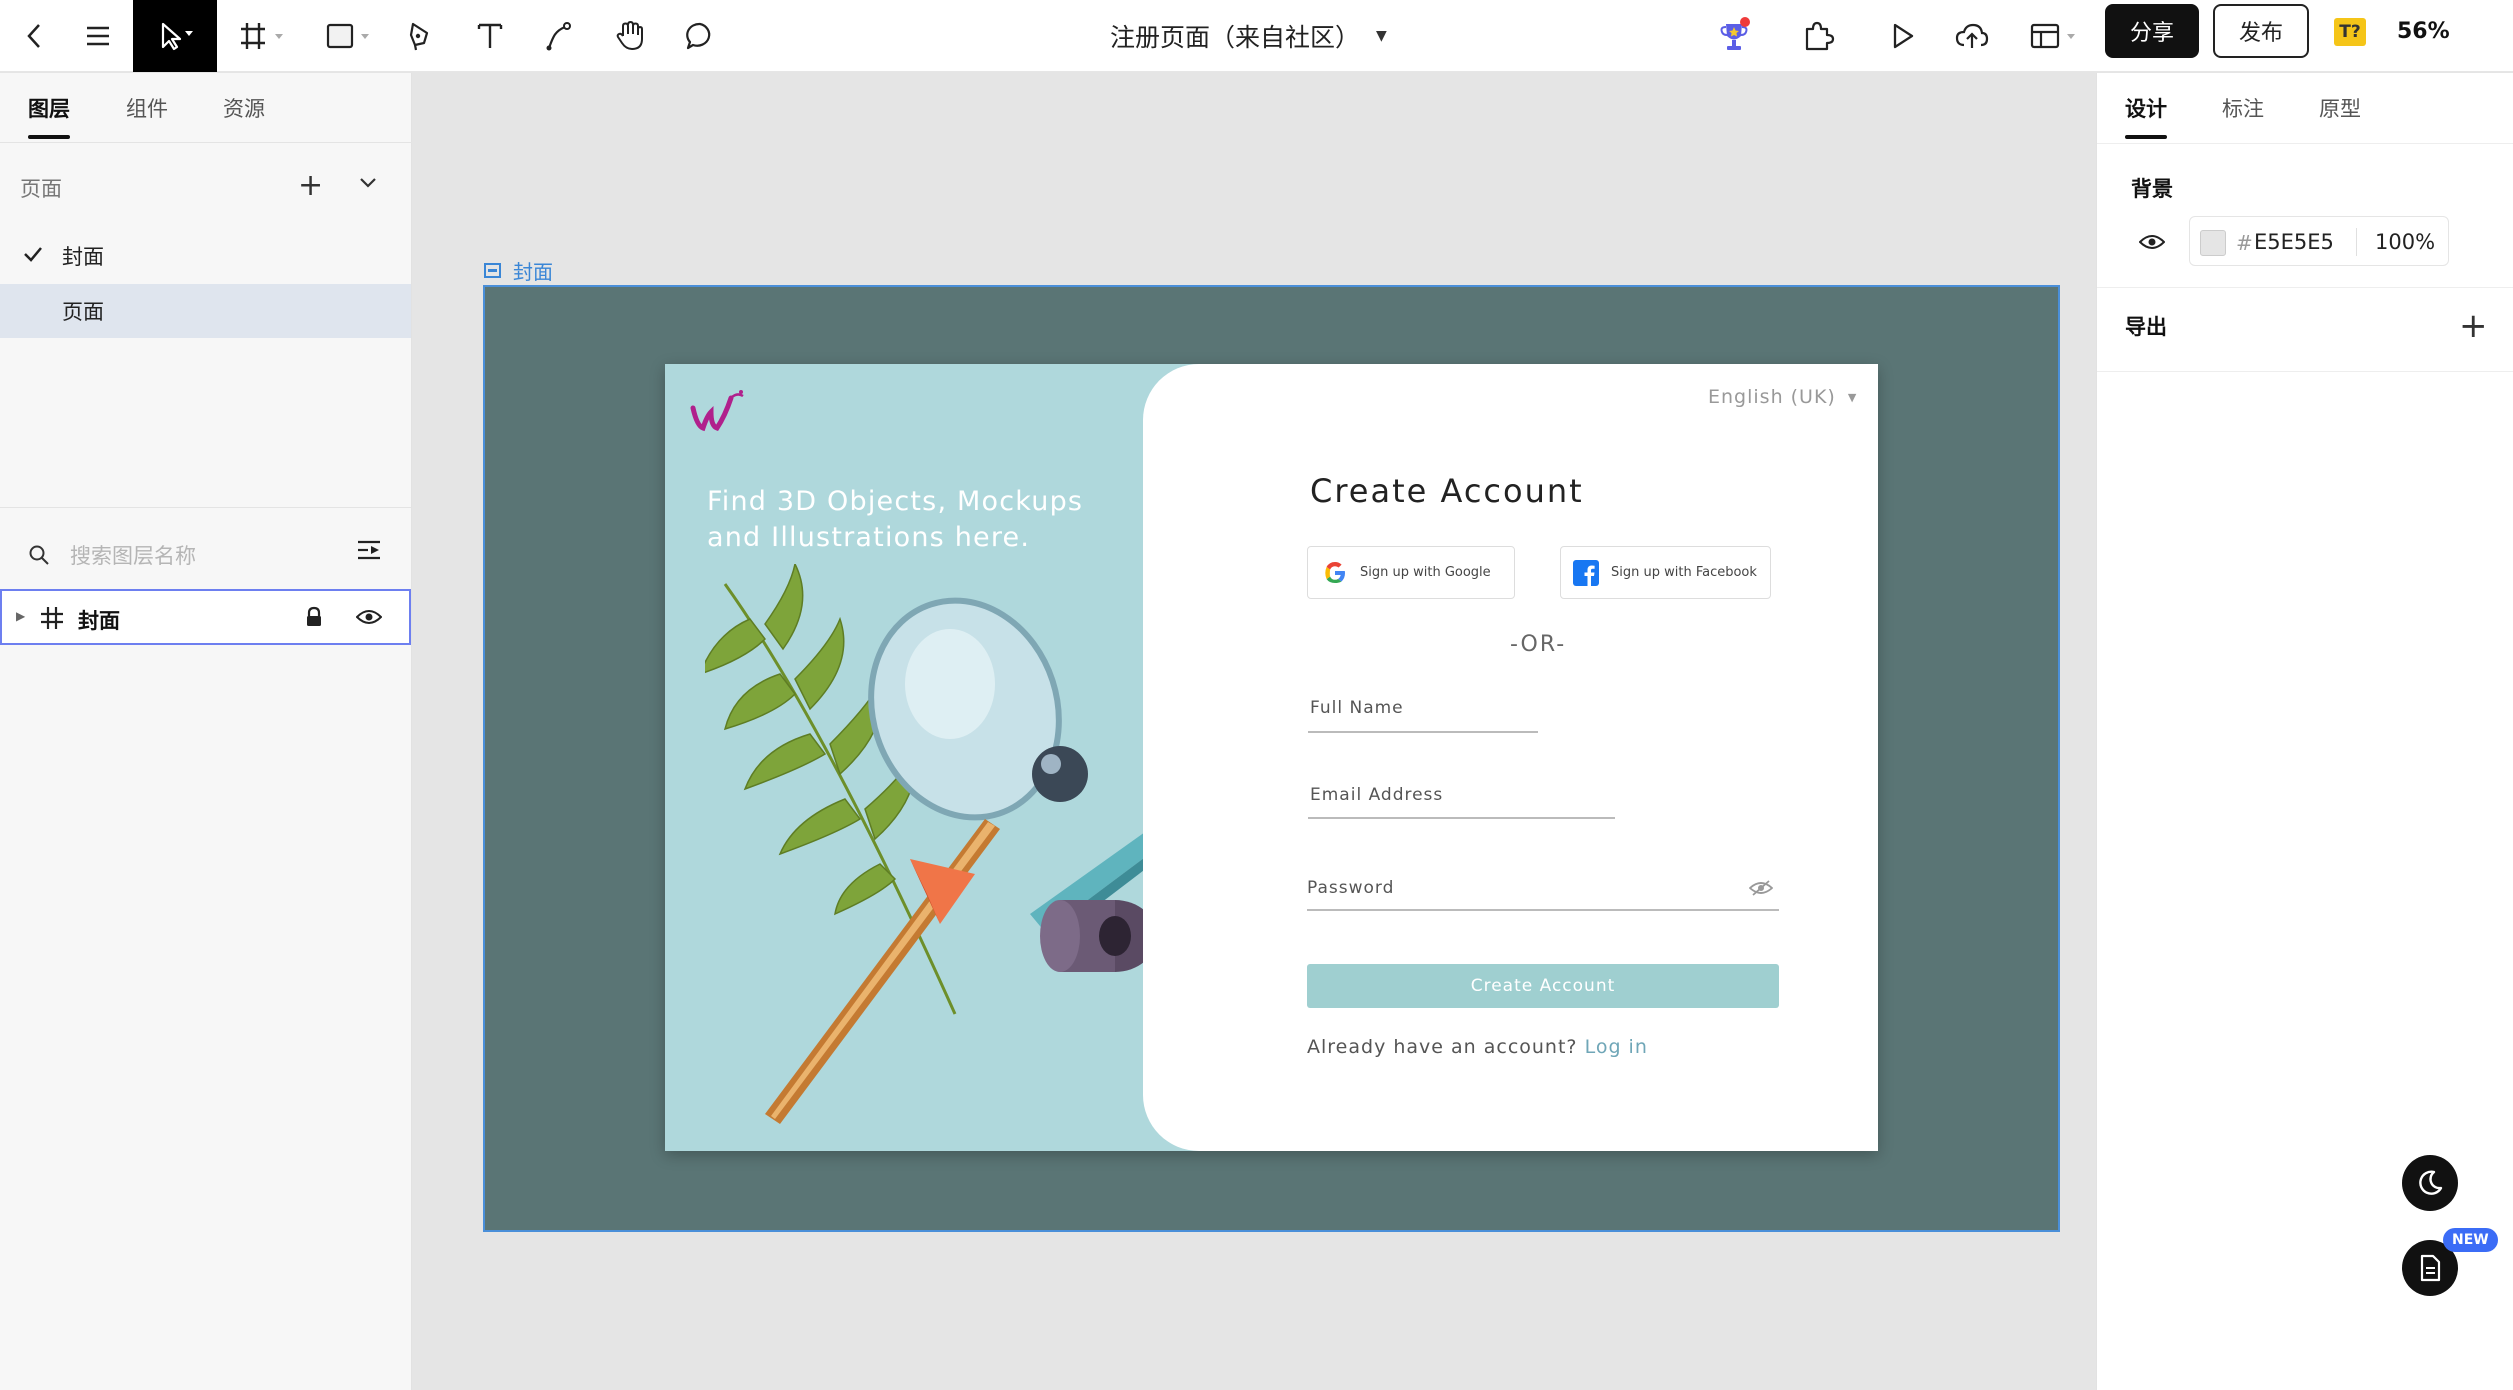 This screenshot has height=1390, width=2513. What do you see at coordinates (205, 256) in the screenshot?
I see `page-item-cover: 封面` at bounding box center [205, 256].